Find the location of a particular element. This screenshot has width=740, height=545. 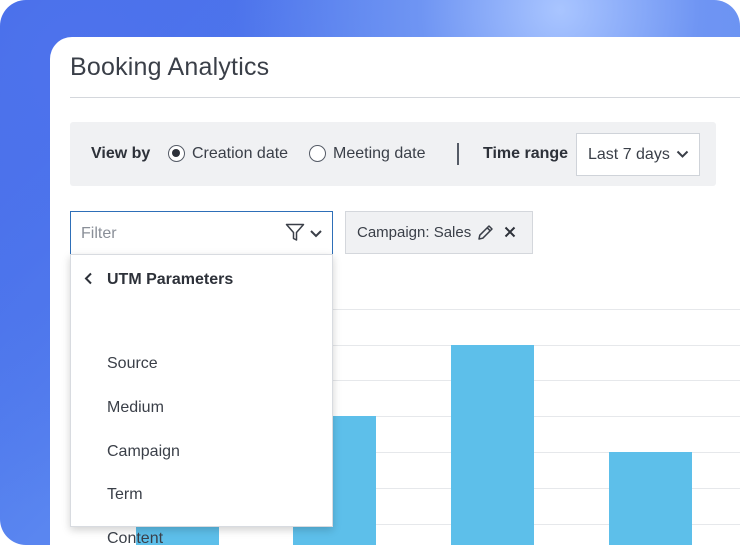

controls-divider is located at coordinates (458, 154).